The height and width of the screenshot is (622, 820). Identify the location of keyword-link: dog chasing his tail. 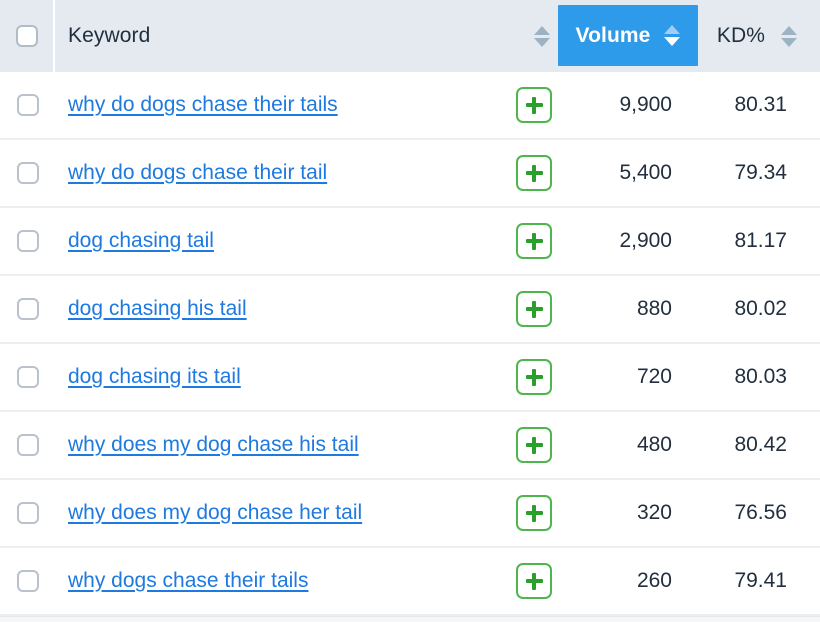
(157, 309).